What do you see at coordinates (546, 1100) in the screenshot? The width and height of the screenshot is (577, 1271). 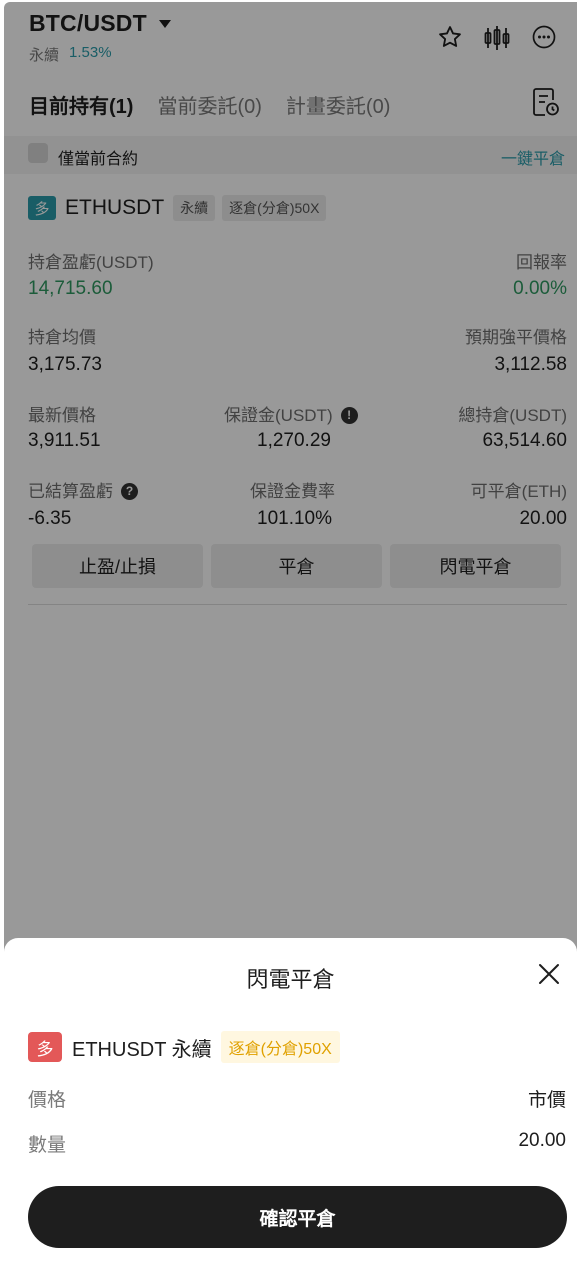 I see `price-value: 市價` at bounding box center [546, 1100].